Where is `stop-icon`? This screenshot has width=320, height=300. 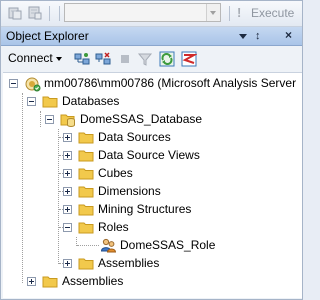 stop-icon is located at coordinates (125, 59).